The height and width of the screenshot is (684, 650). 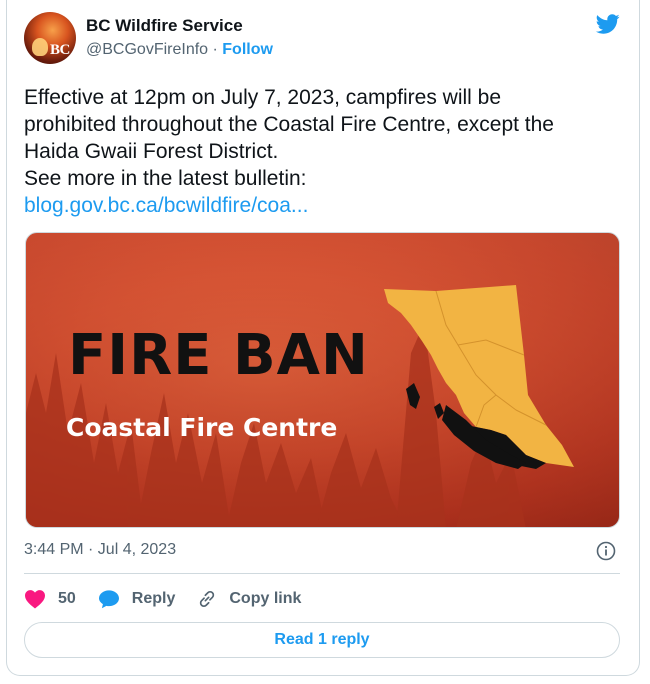 What do you see at coordinates (165, 178) in the screenshot?
I see `tweet-line: See more in the latest bulletin:` at bounding box center [165, 178].